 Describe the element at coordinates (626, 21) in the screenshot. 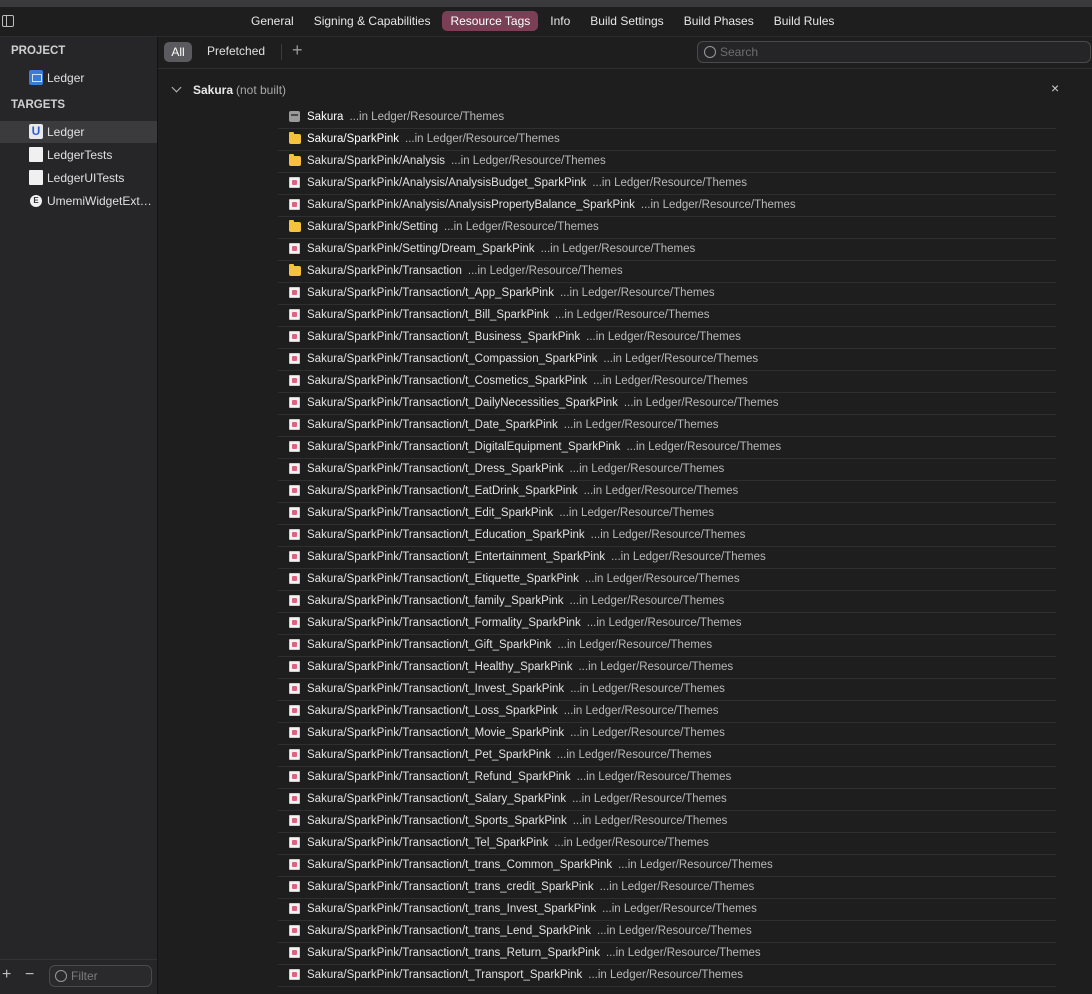

I see `tab-build-settings: Build Settings` at that location.